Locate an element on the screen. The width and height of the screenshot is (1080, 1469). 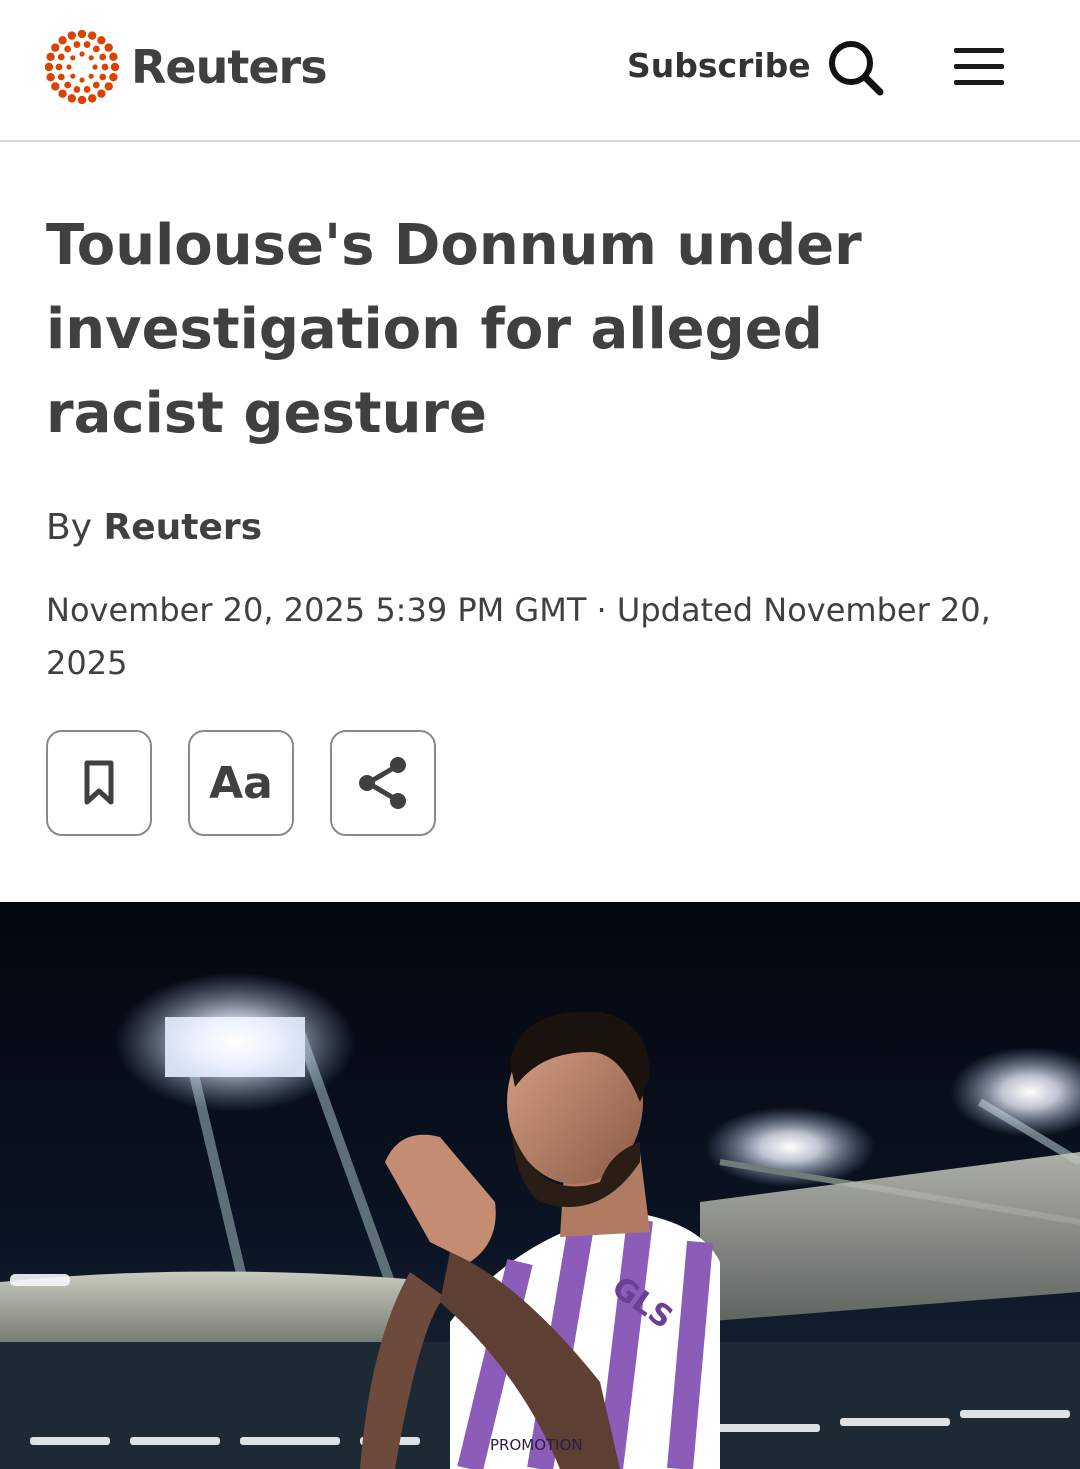
byline-prefix: By is located at coordinates (69, 527).